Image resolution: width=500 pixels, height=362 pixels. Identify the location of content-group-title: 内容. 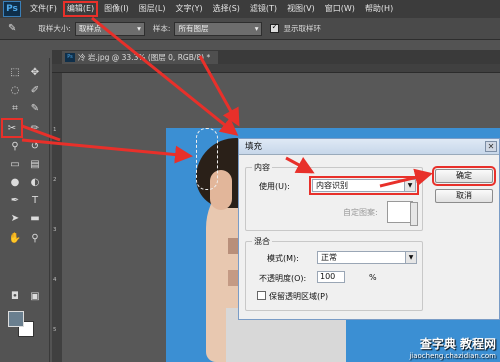
(262, 167).